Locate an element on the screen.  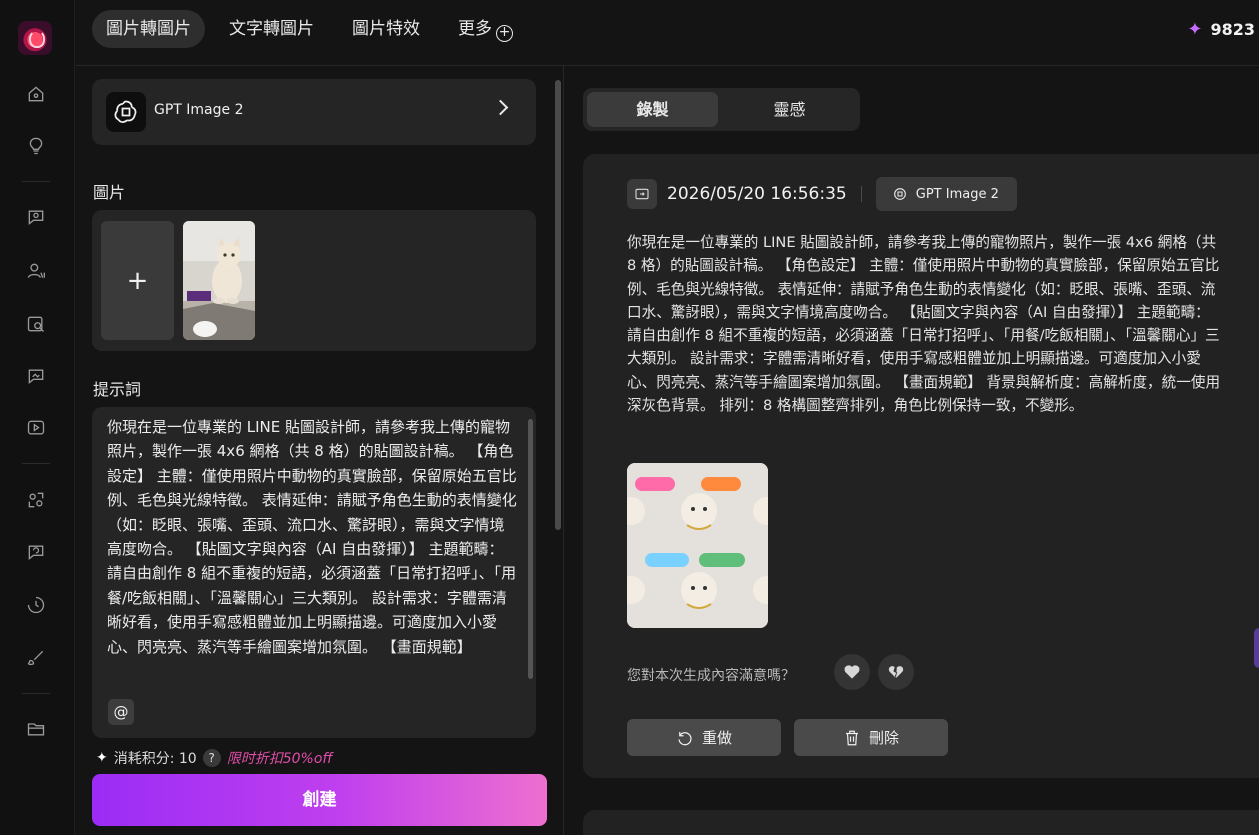
floating-edge-widget is located at coordinates (1256, 648).